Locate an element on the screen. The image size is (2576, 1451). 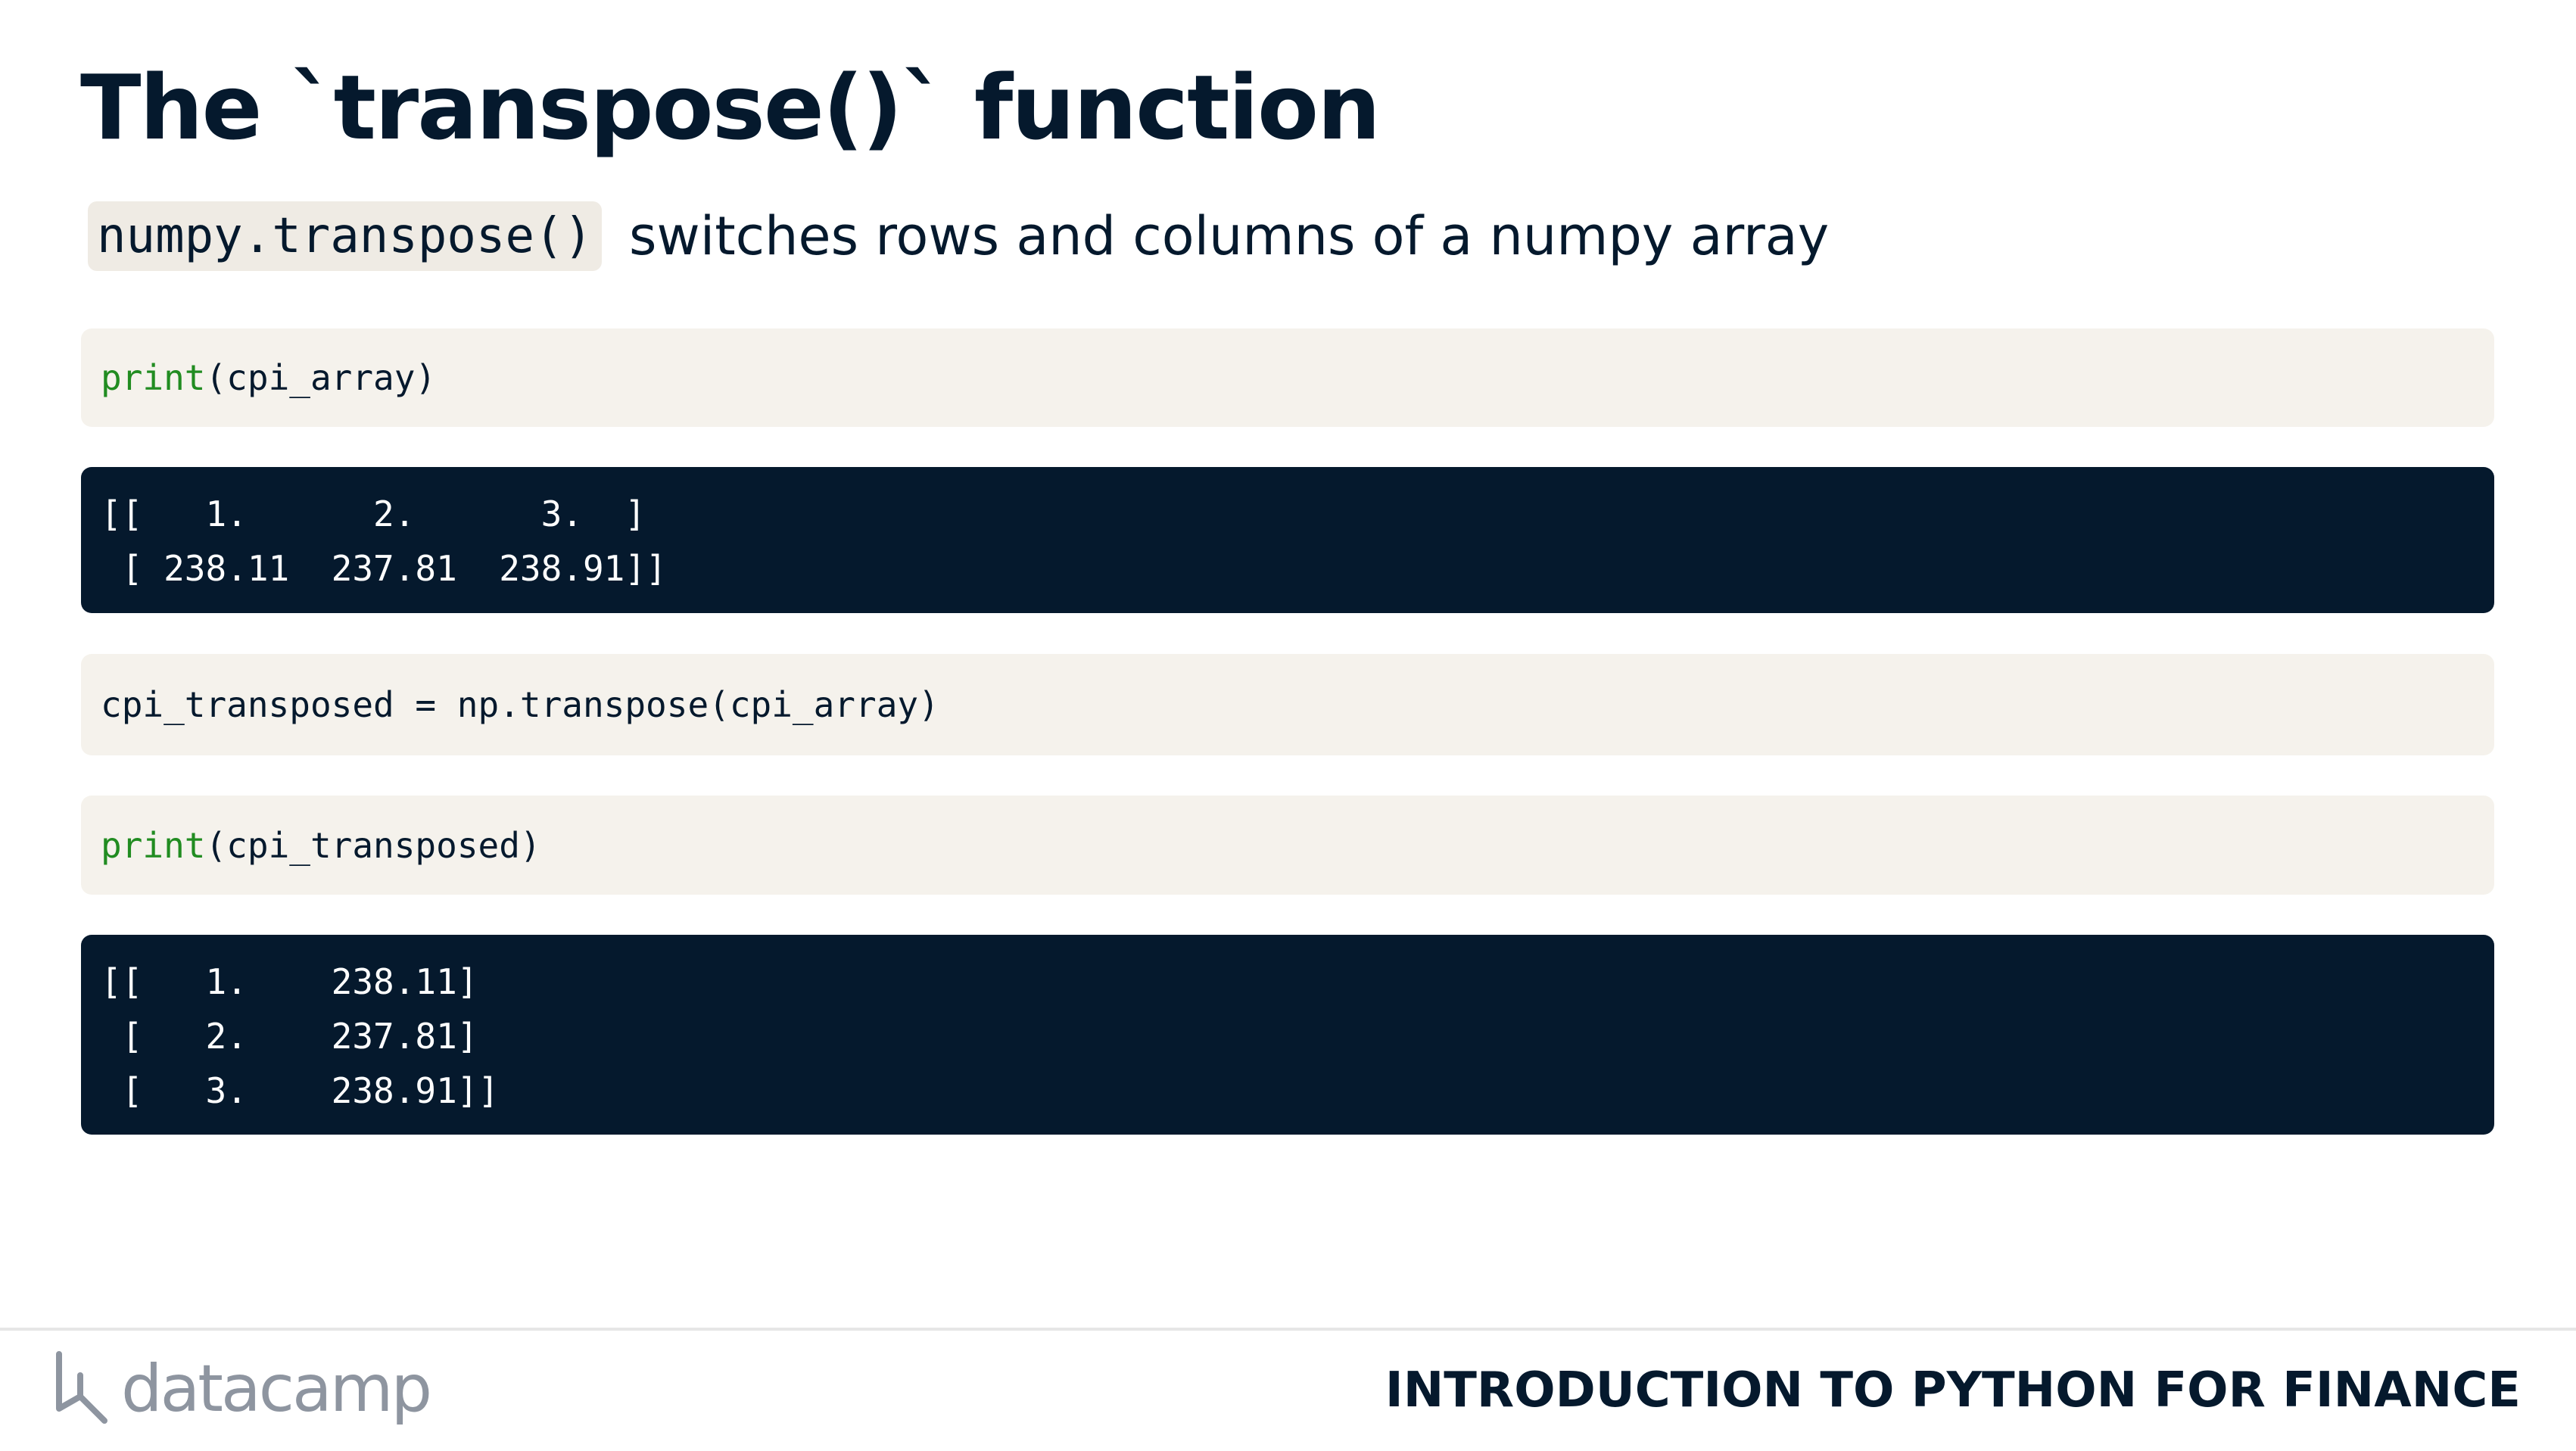
datacamp-logo: datacamp is located at coordinates (242, 1389).